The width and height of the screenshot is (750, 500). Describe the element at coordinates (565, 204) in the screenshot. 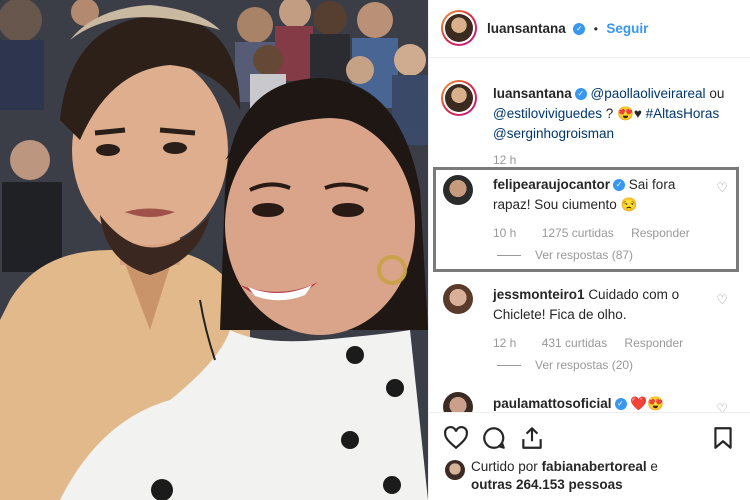

I see `comment-text: rapaz! Sou ciumento 😒` at that location.